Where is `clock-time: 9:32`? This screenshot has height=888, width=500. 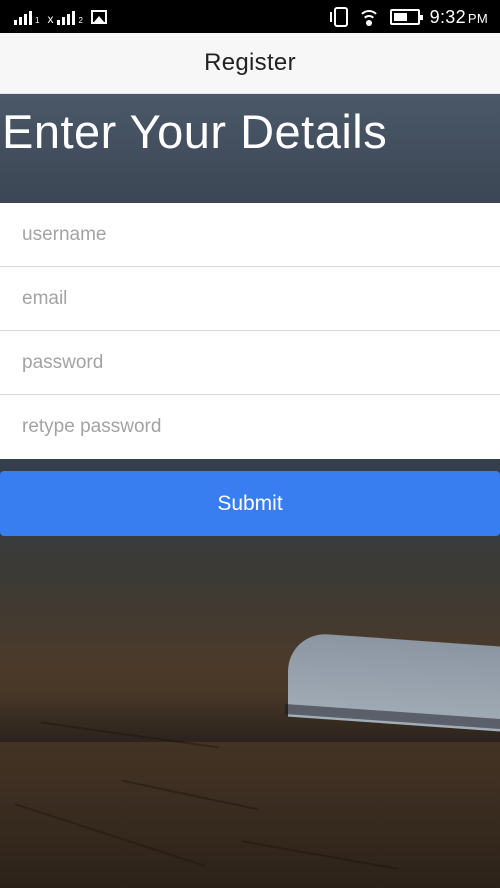
clock-time: 9:32 is located at coordinates (447, 16).